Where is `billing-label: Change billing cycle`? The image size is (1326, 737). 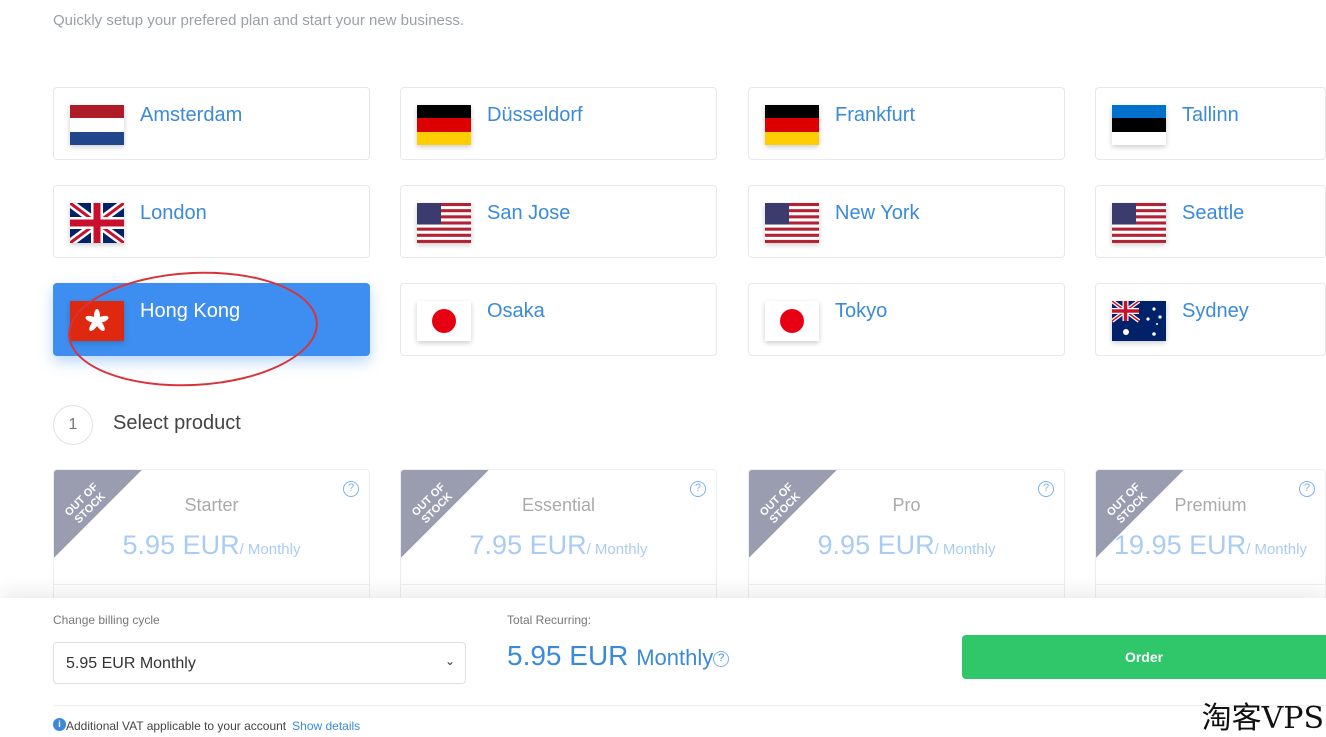 billing-label: Change billing cycle is located at coordinates (106, 620).